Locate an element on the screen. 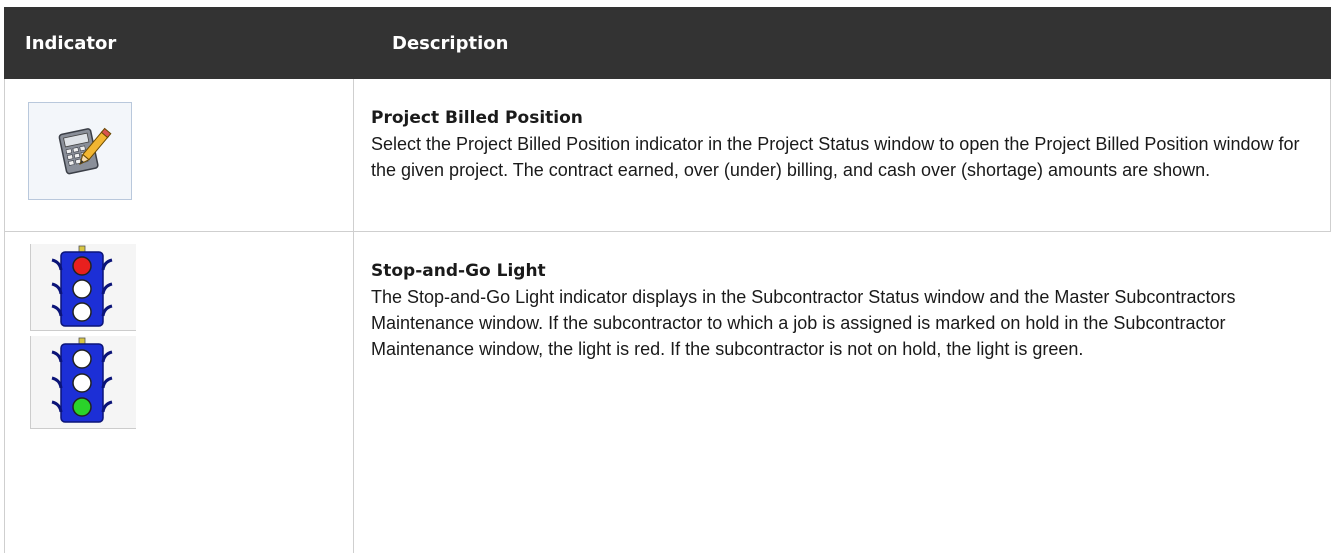 This screenshot has width=1335, height=555. traffic-light-green-icon is located at coordinates (82, 380).